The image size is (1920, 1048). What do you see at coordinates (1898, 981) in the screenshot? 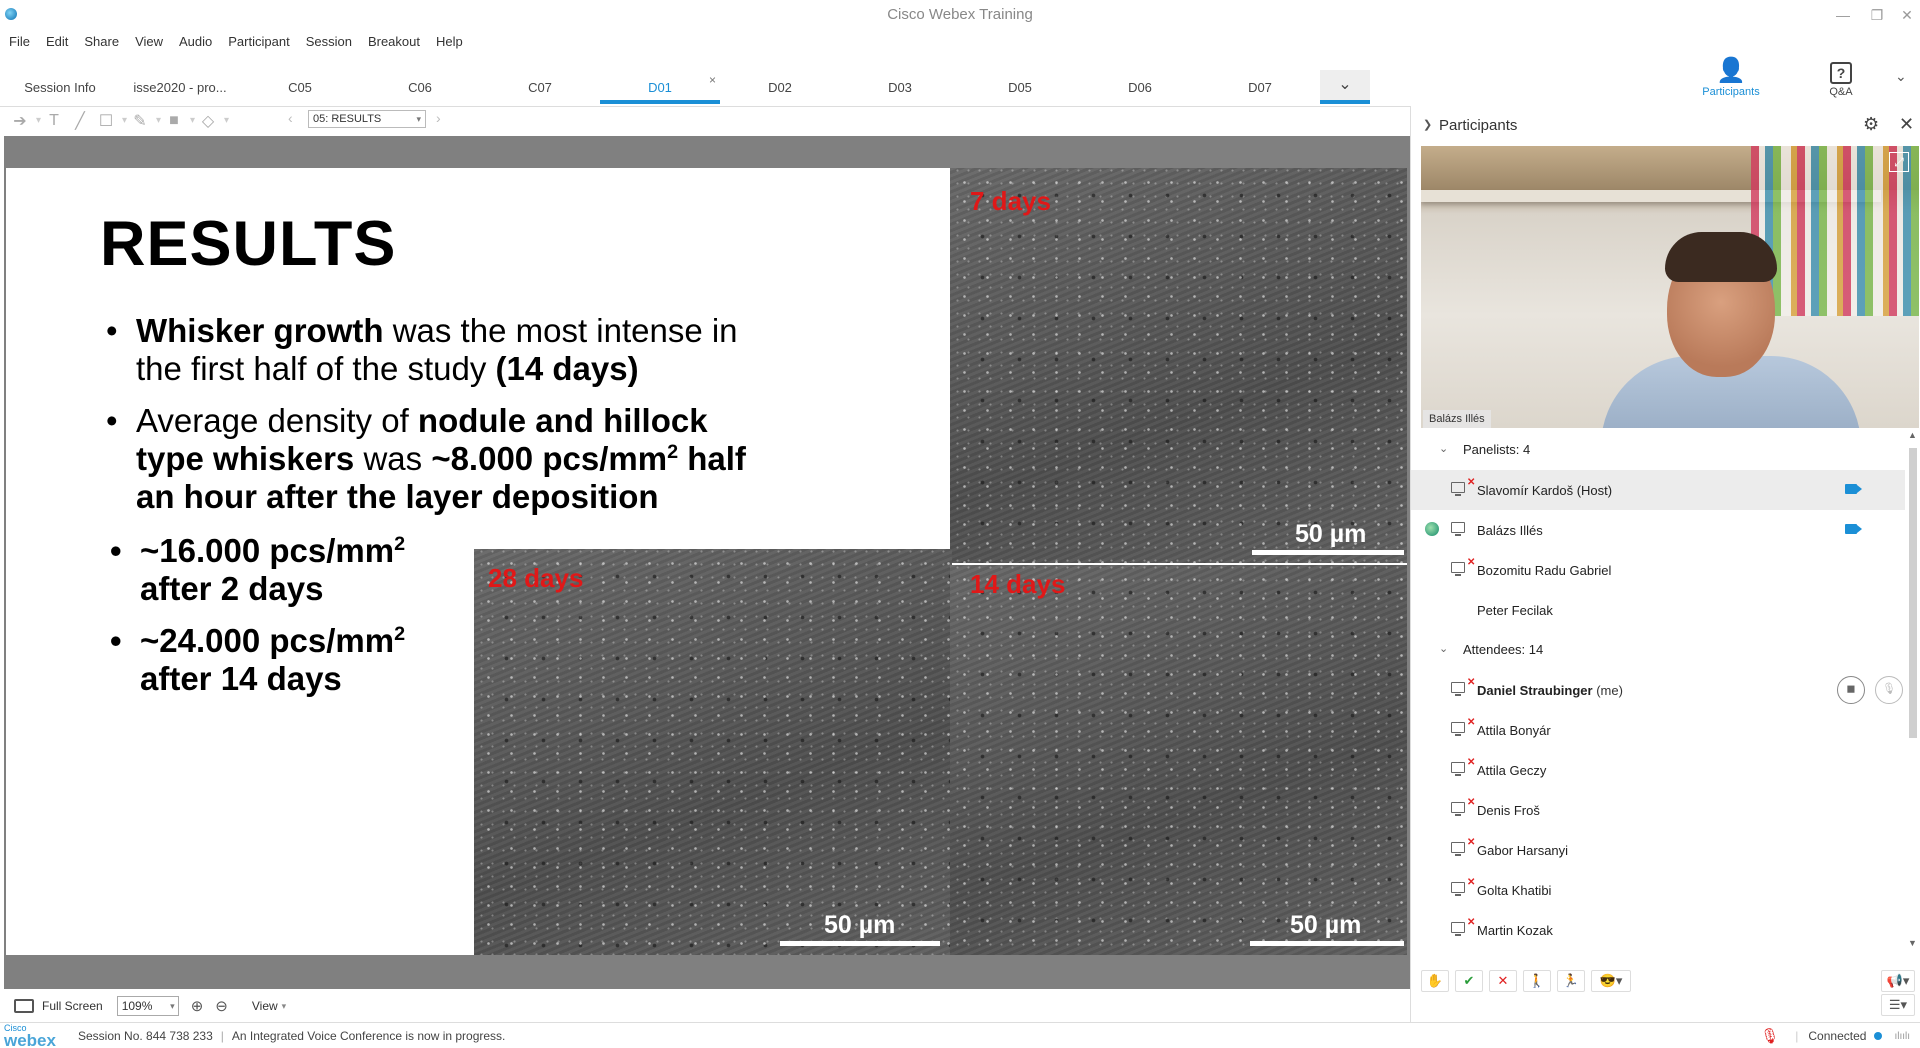
I see `announce-icon: 📢▾` at bounding box center [1898, 981].